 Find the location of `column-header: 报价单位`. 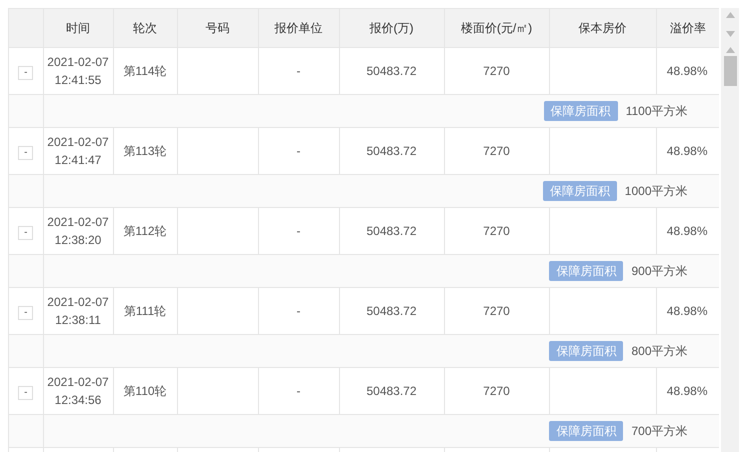

column-header: 报价单位 is located at coordinates (298, 27).